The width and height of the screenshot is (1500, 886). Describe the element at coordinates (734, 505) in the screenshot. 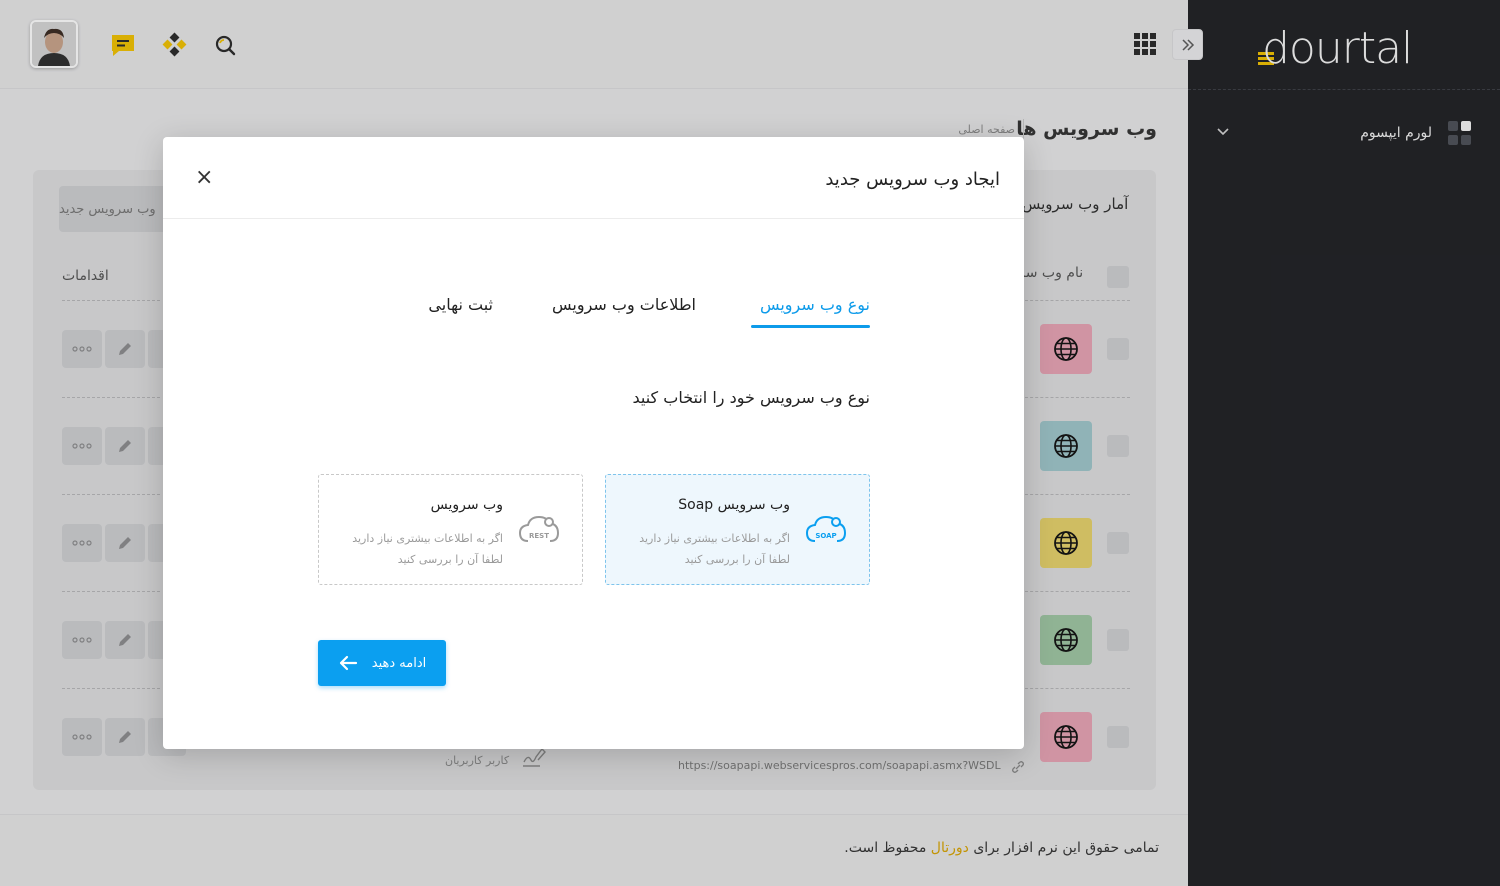

I see `option-soap-title: وب سرویس Soap` at that location.